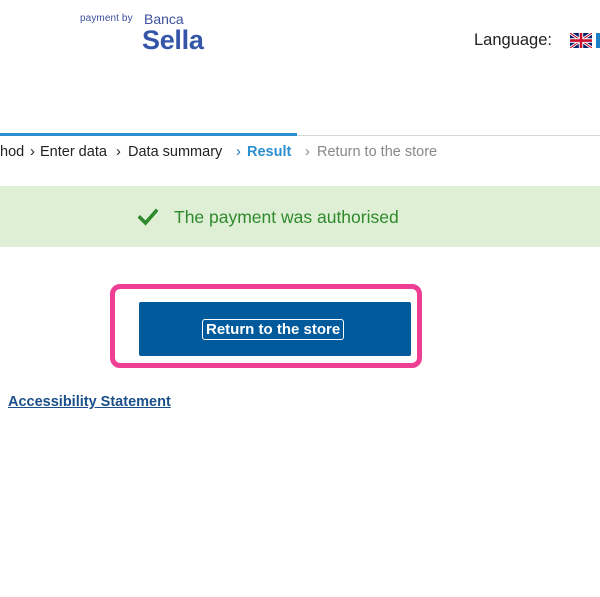 The height and width of the screenshot is (597, 600). What do you see at coordinates (513, 40) in the screenshot?
I see `language-label: Language:` at bounding box center [513, 40].